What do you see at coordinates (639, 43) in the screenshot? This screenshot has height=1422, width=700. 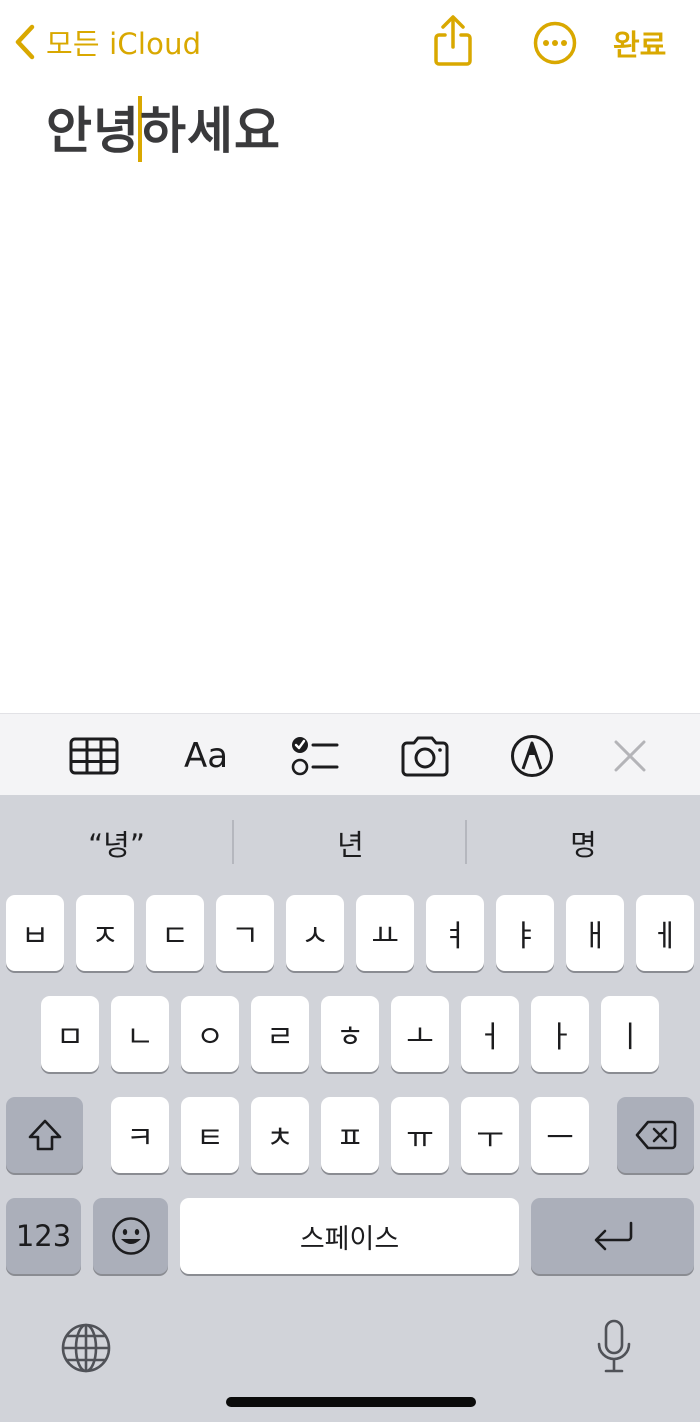 I see `done-button: 완료` at bounding box center [639, 43].